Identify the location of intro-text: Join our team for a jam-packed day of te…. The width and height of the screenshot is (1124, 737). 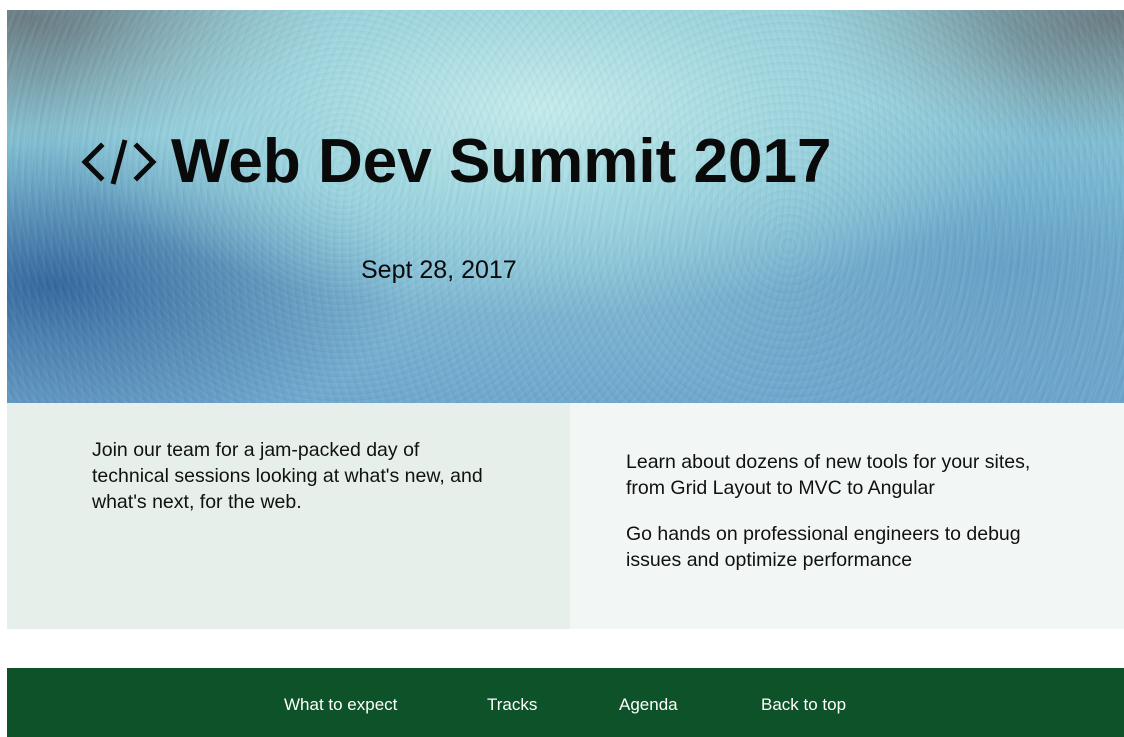
(287, 476).